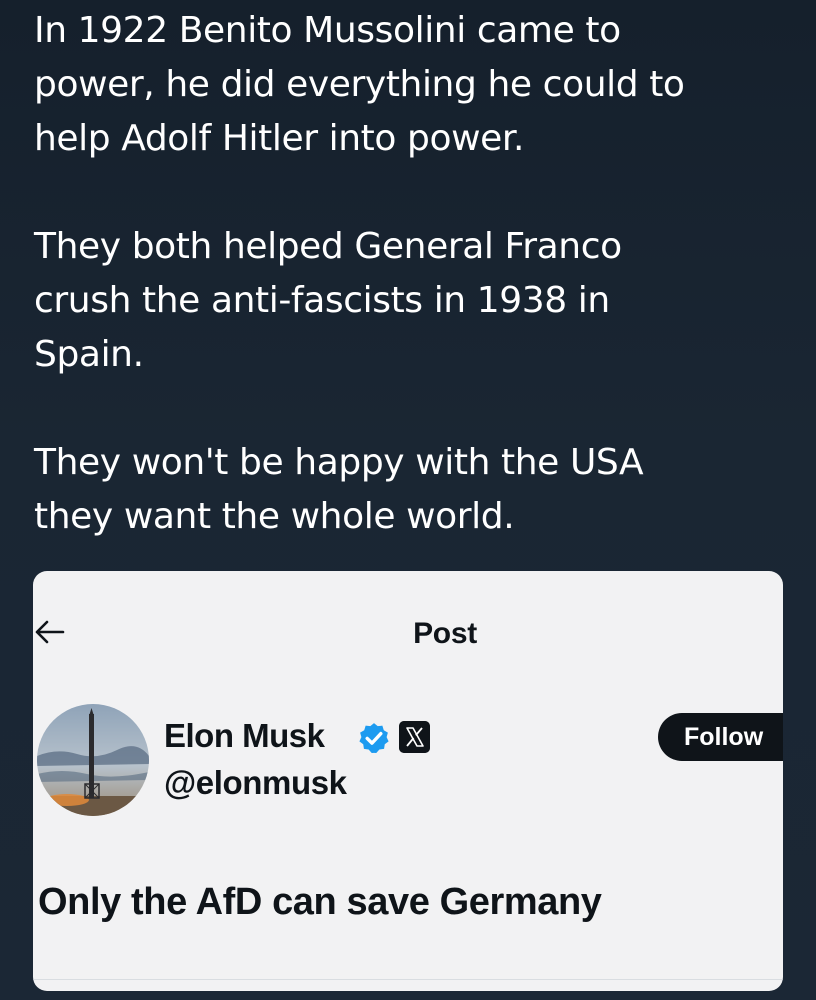  What do you see at coordinates (89, 354) in the screenshot?
I see `post-line: Spain.` at bounding box center [89, 354].